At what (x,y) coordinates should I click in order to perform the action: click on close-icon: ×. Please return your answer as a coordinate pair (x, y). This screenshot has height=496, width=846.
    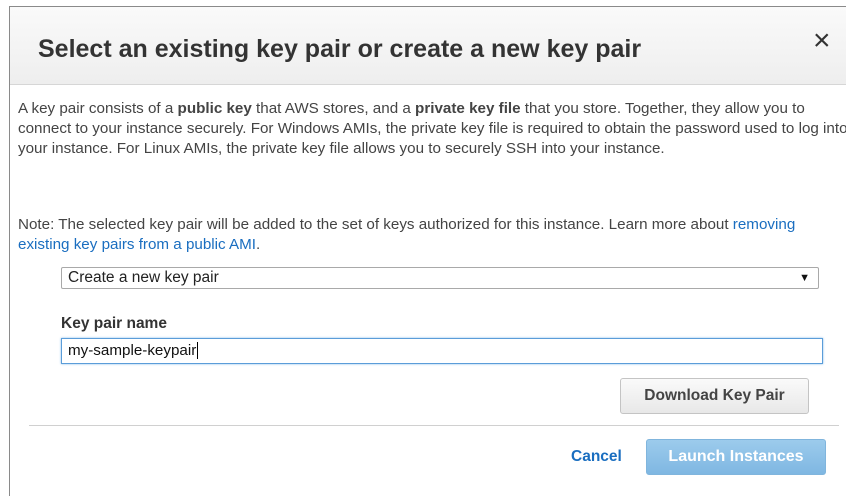
    Looking at the image, I should click on (822, 41).